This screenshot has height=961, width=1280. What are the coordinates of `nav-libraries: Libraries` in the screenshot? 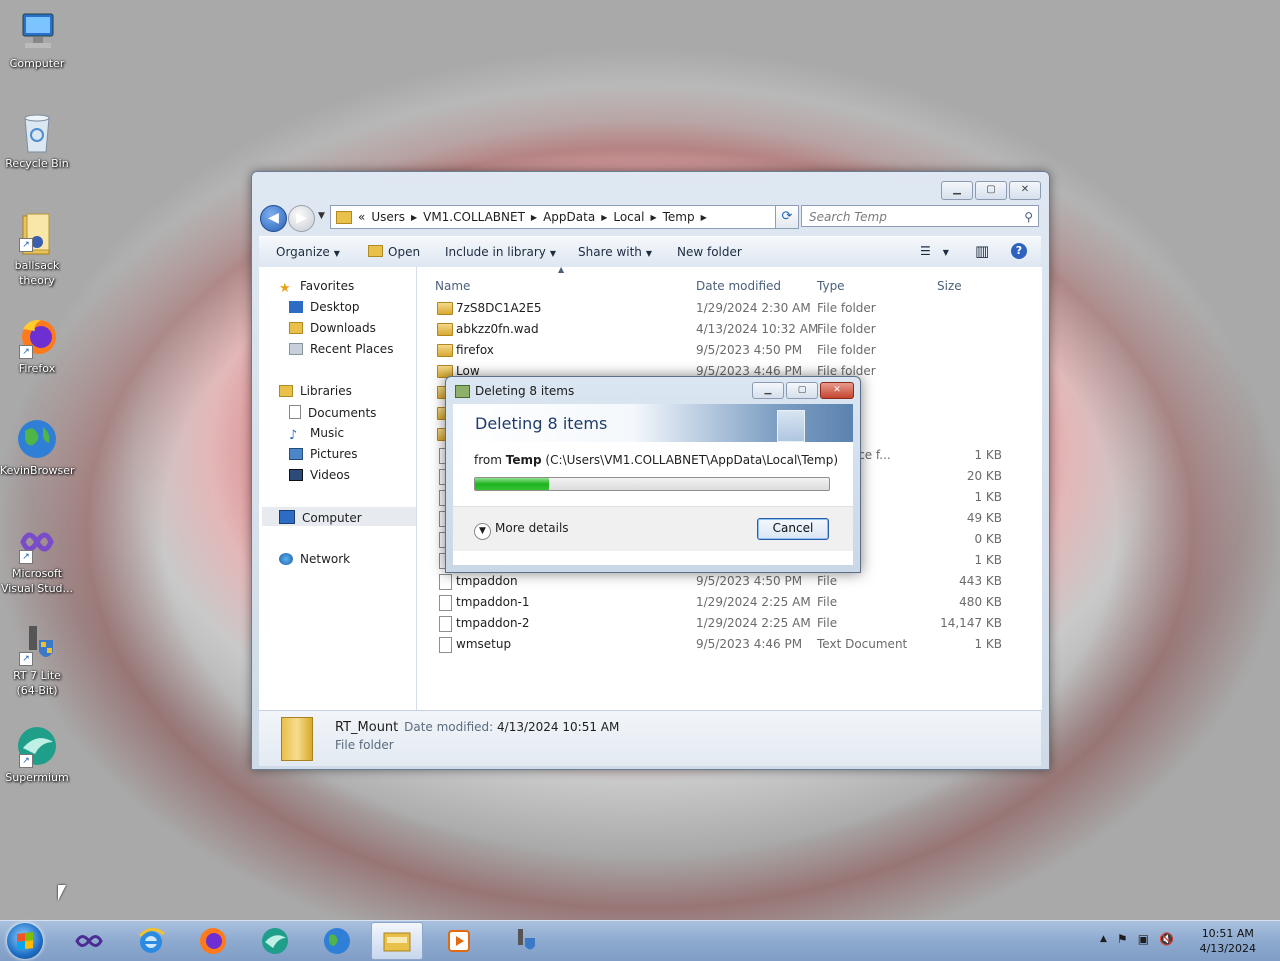 It's located at (315, 391).